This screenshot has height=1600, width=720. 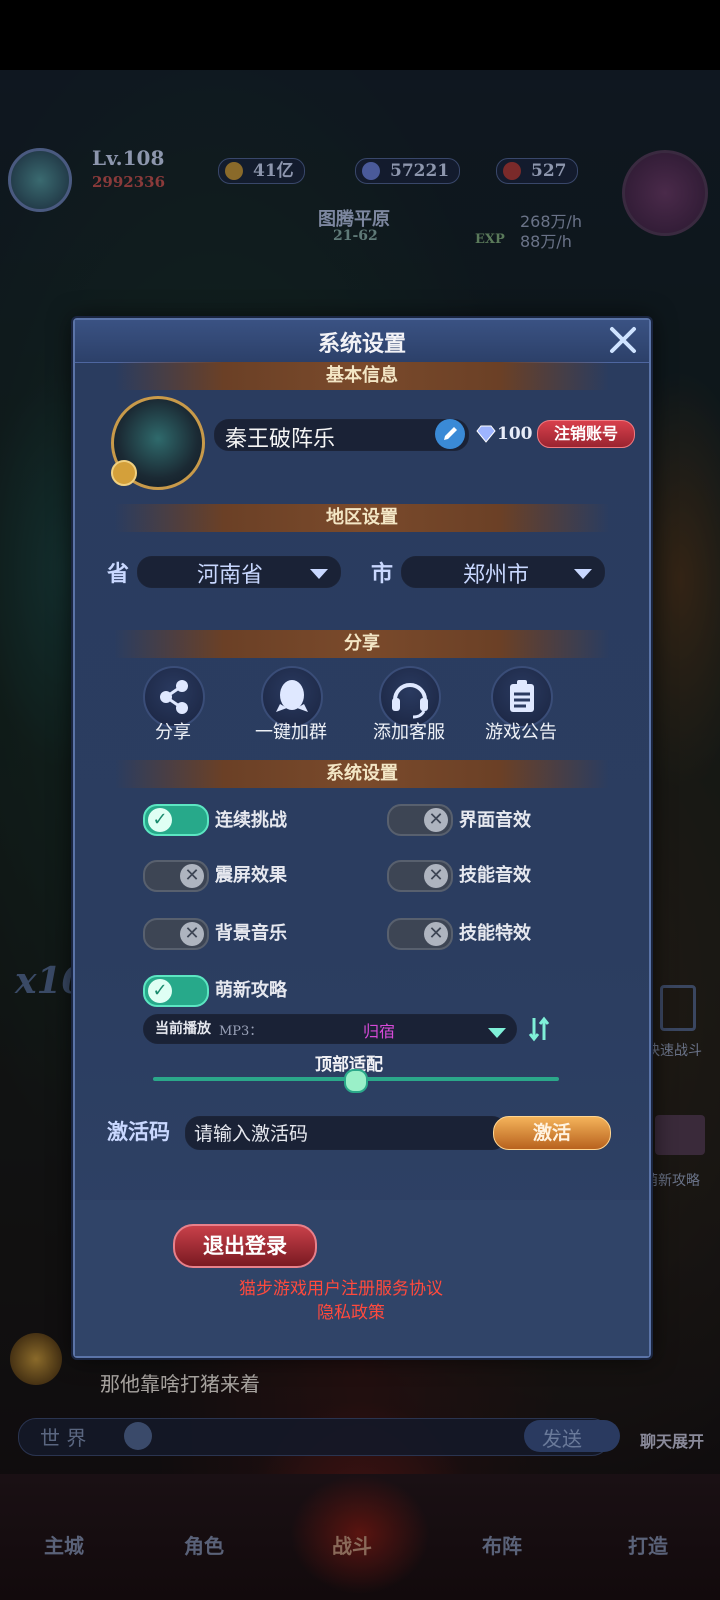 I want to click on avatar-refresh-icon, so click(x=124, y=473).